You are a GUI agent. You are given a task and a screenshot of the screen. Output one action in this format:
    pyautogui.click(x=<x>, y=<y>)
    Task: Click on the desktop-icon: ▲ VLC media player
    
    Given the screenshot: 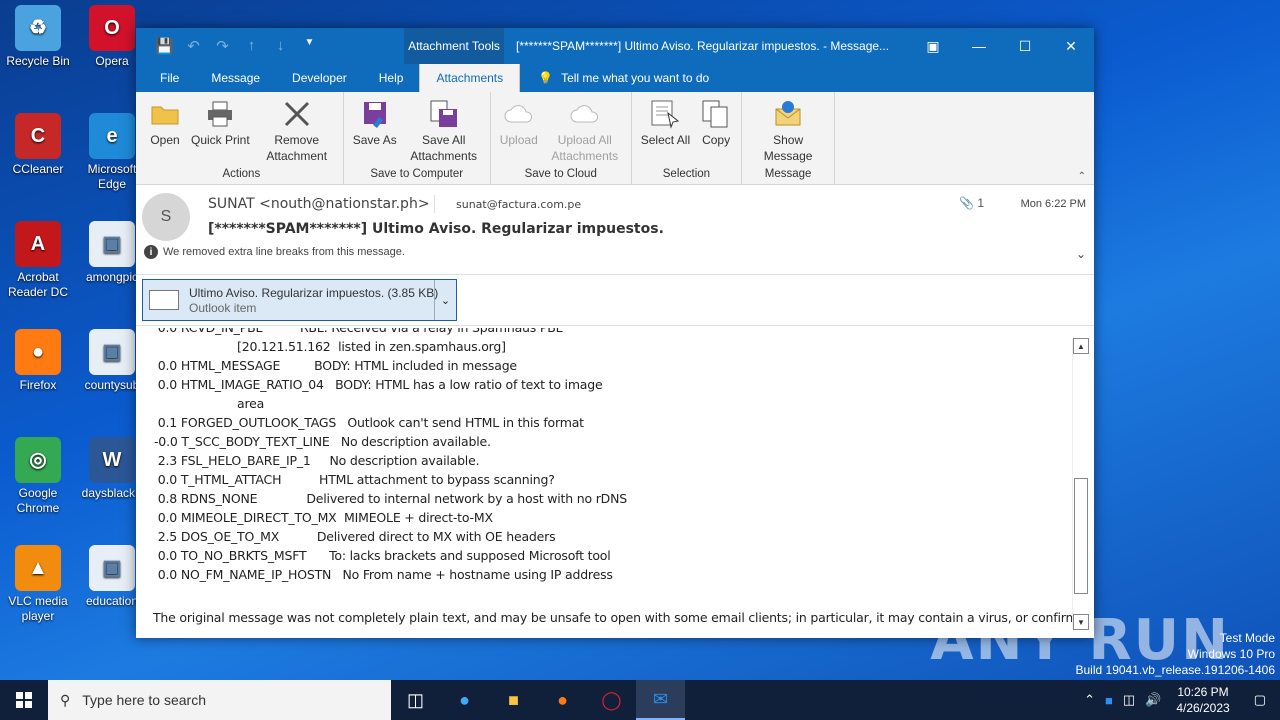 What is the action you would take?
    pyautogui.click(x=38, y=584)
    